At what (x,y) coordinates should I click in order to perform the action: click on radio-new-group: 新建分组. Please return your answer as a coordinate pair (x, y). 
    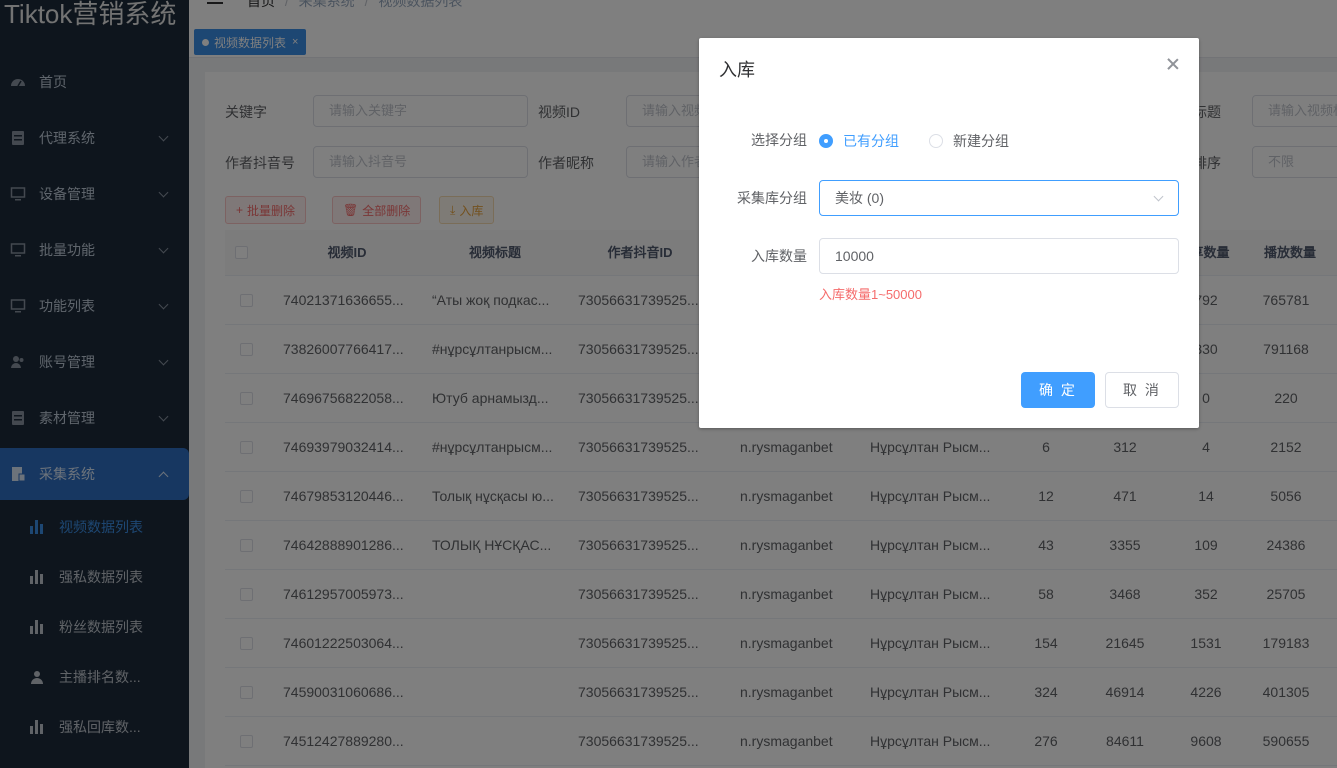
    Looking at the image, I should click on (969, 141).